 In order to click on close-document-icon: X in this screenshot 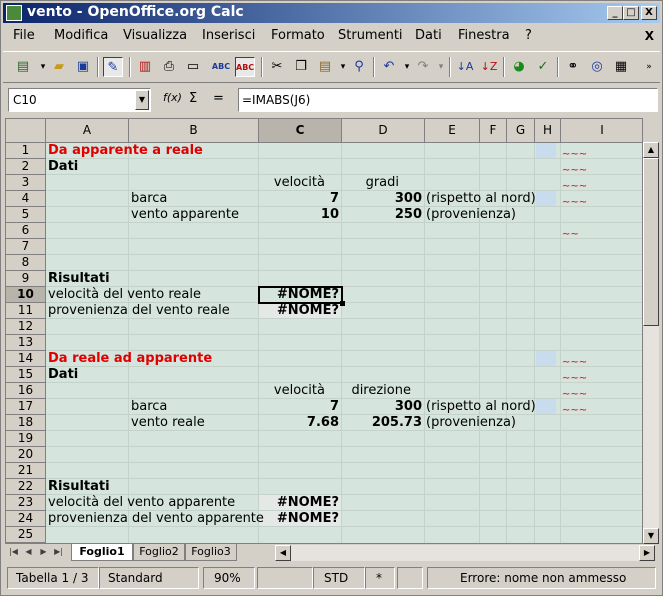, I will do `click(649, 36)`.